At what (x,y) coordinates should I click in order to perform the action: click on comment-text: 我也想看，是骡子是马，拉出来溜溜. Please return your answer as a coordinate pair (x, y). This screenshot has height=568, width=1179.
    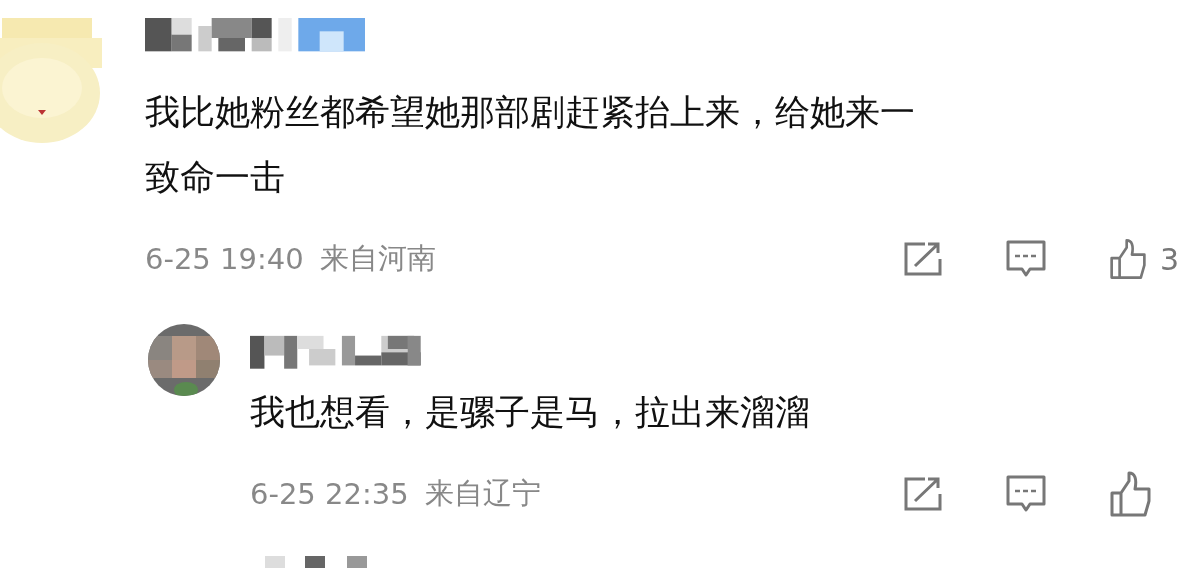
    Looking at the image, I should click on (530, 412).